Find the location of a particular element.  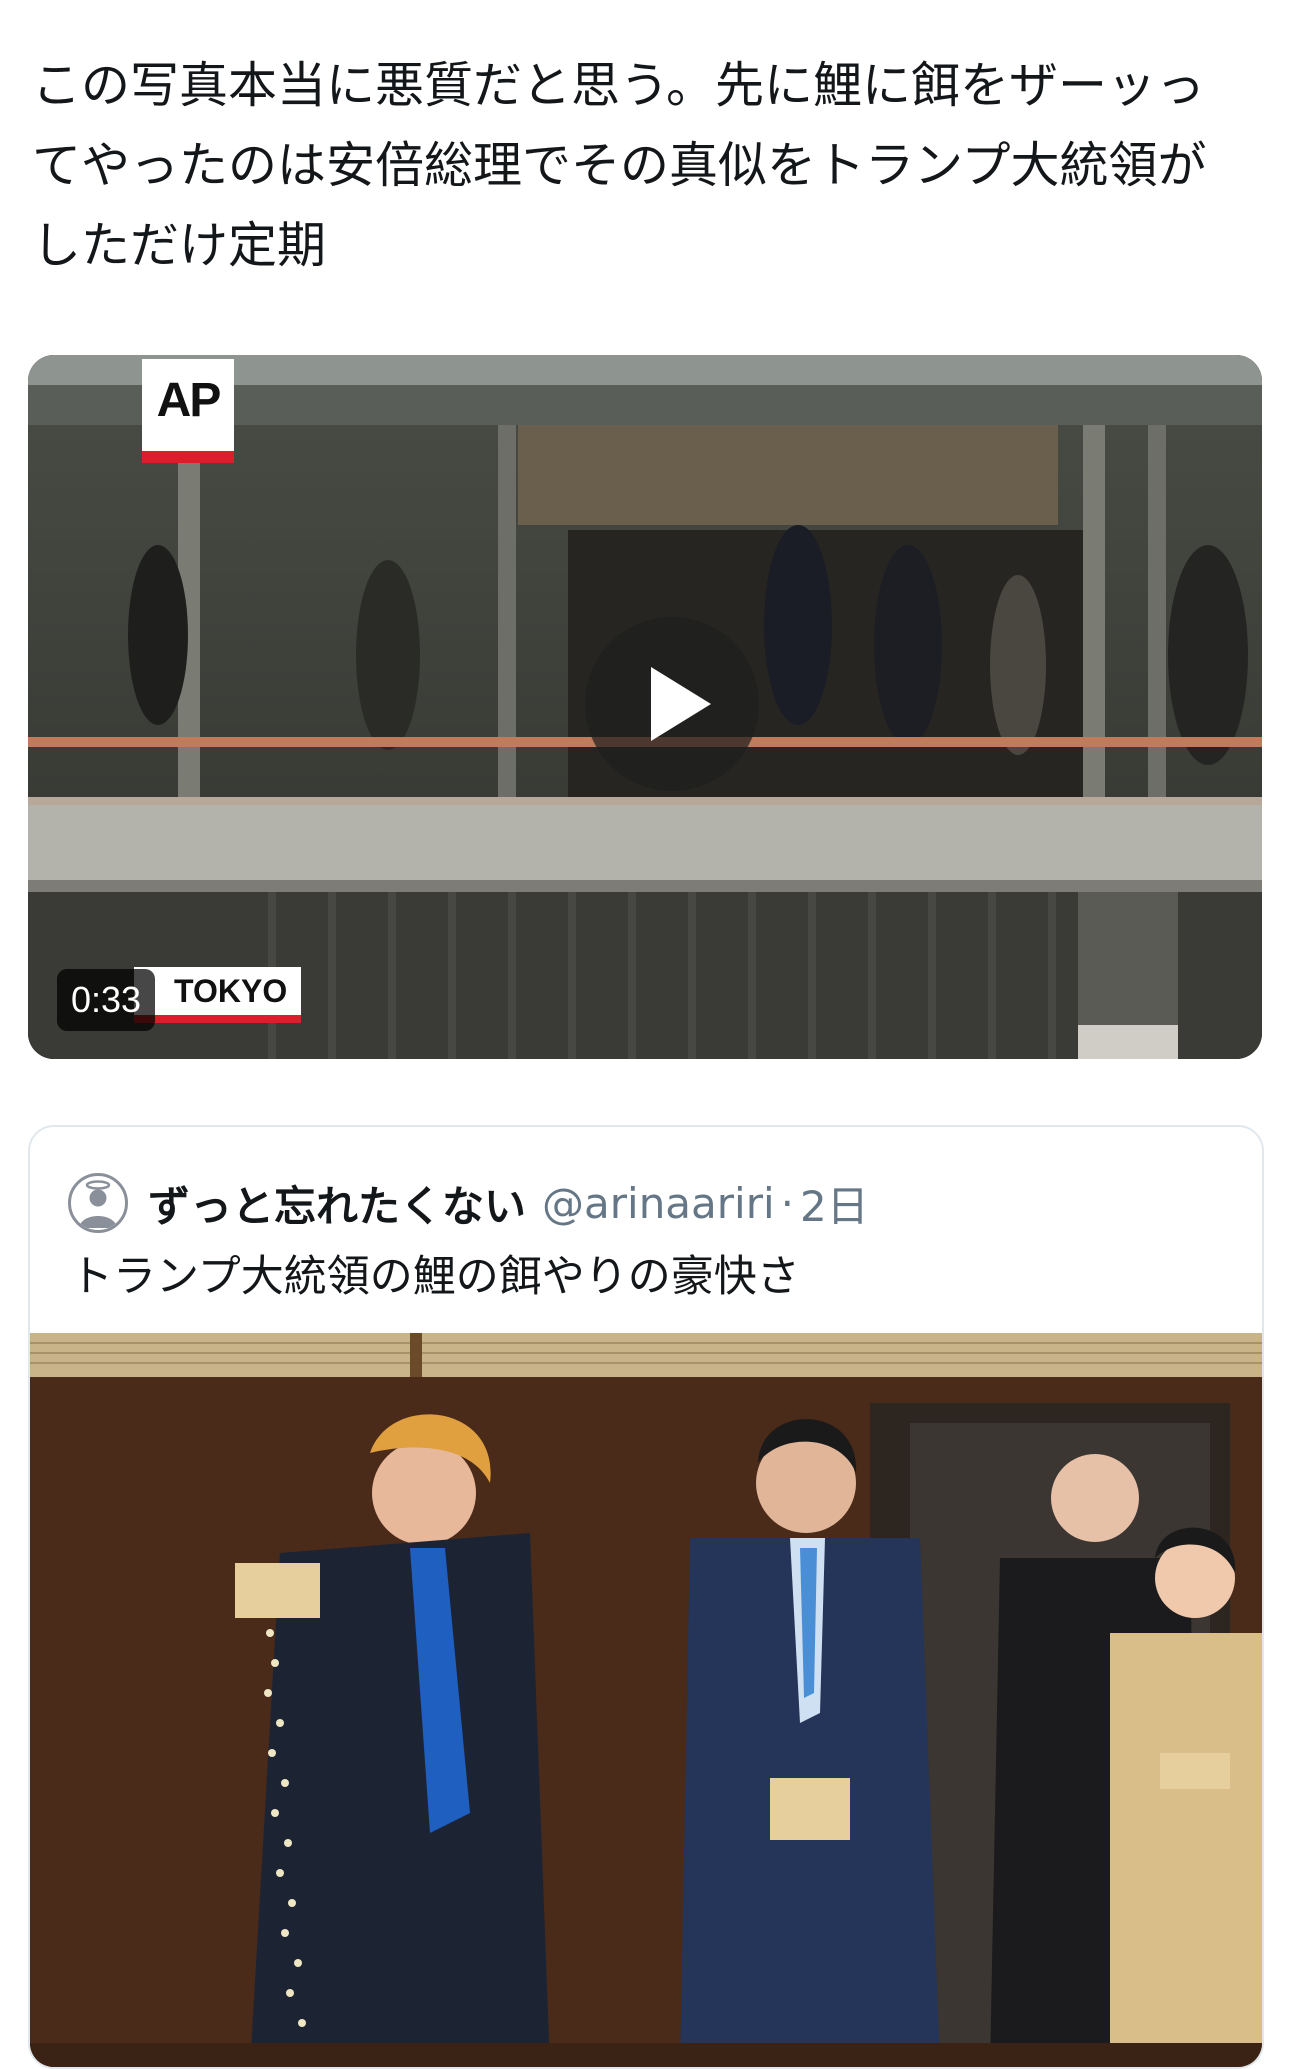

ap-logo: AP is located at coordinates (188, 411).